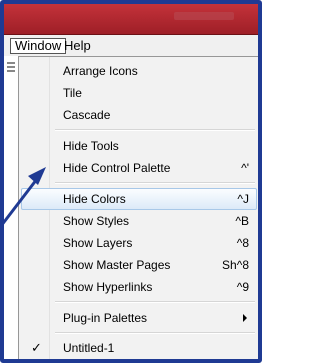 This screenshot has width=320, height=363. I want to click on pointer-arrow-icon, so click(23, 197).